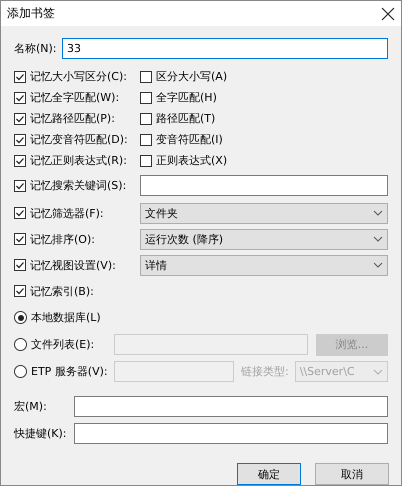 The image size is (402, 486). What do you see at coordinates (352, 474) in the screenshot?
I see `cancel-button: 取消` at bounding box center [352, 474].